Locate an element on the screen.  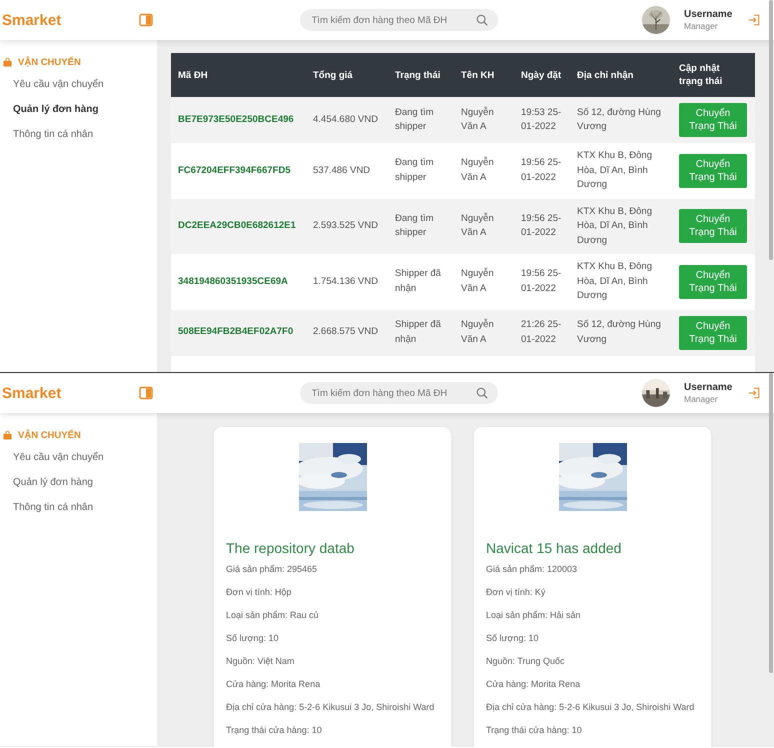
product-title: The repository datab is located at coordinates (291, 548).